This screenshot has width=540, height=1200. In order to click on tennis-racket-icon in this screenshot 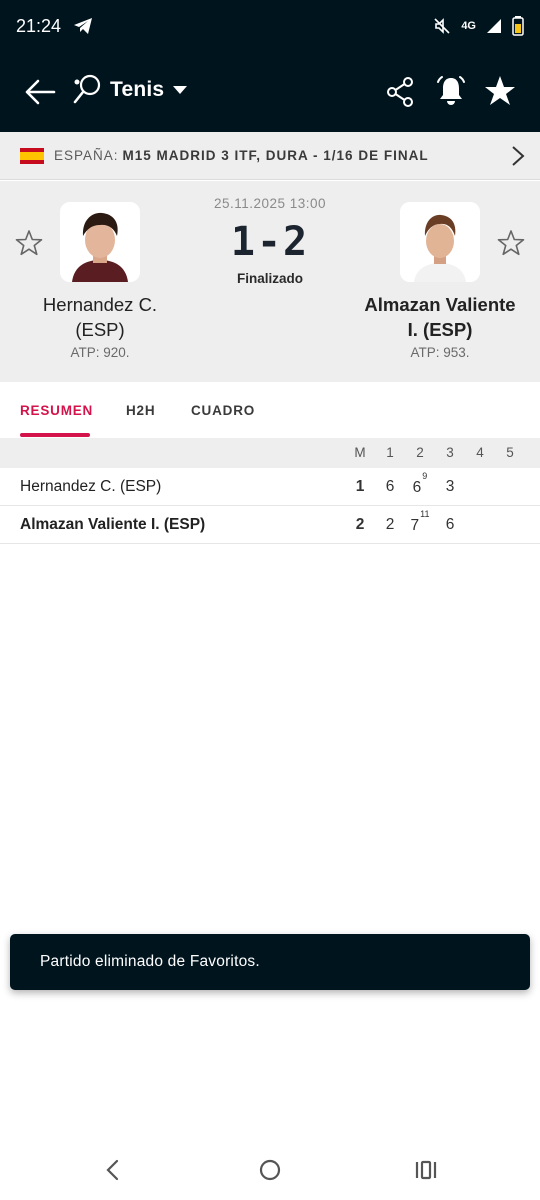, I will do `click(87, 89)`.